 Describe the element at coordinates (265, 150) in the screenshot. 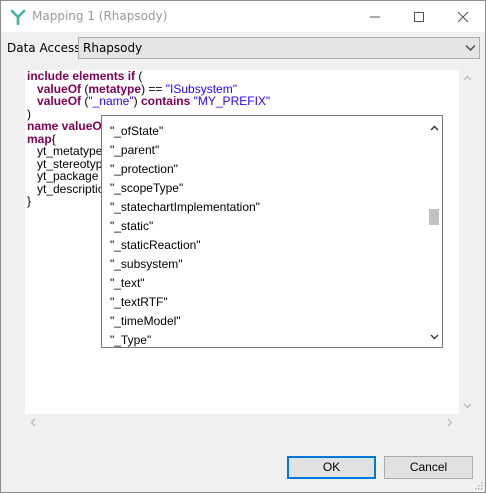

I see `autocomplete-item: "_parent"` at that location.